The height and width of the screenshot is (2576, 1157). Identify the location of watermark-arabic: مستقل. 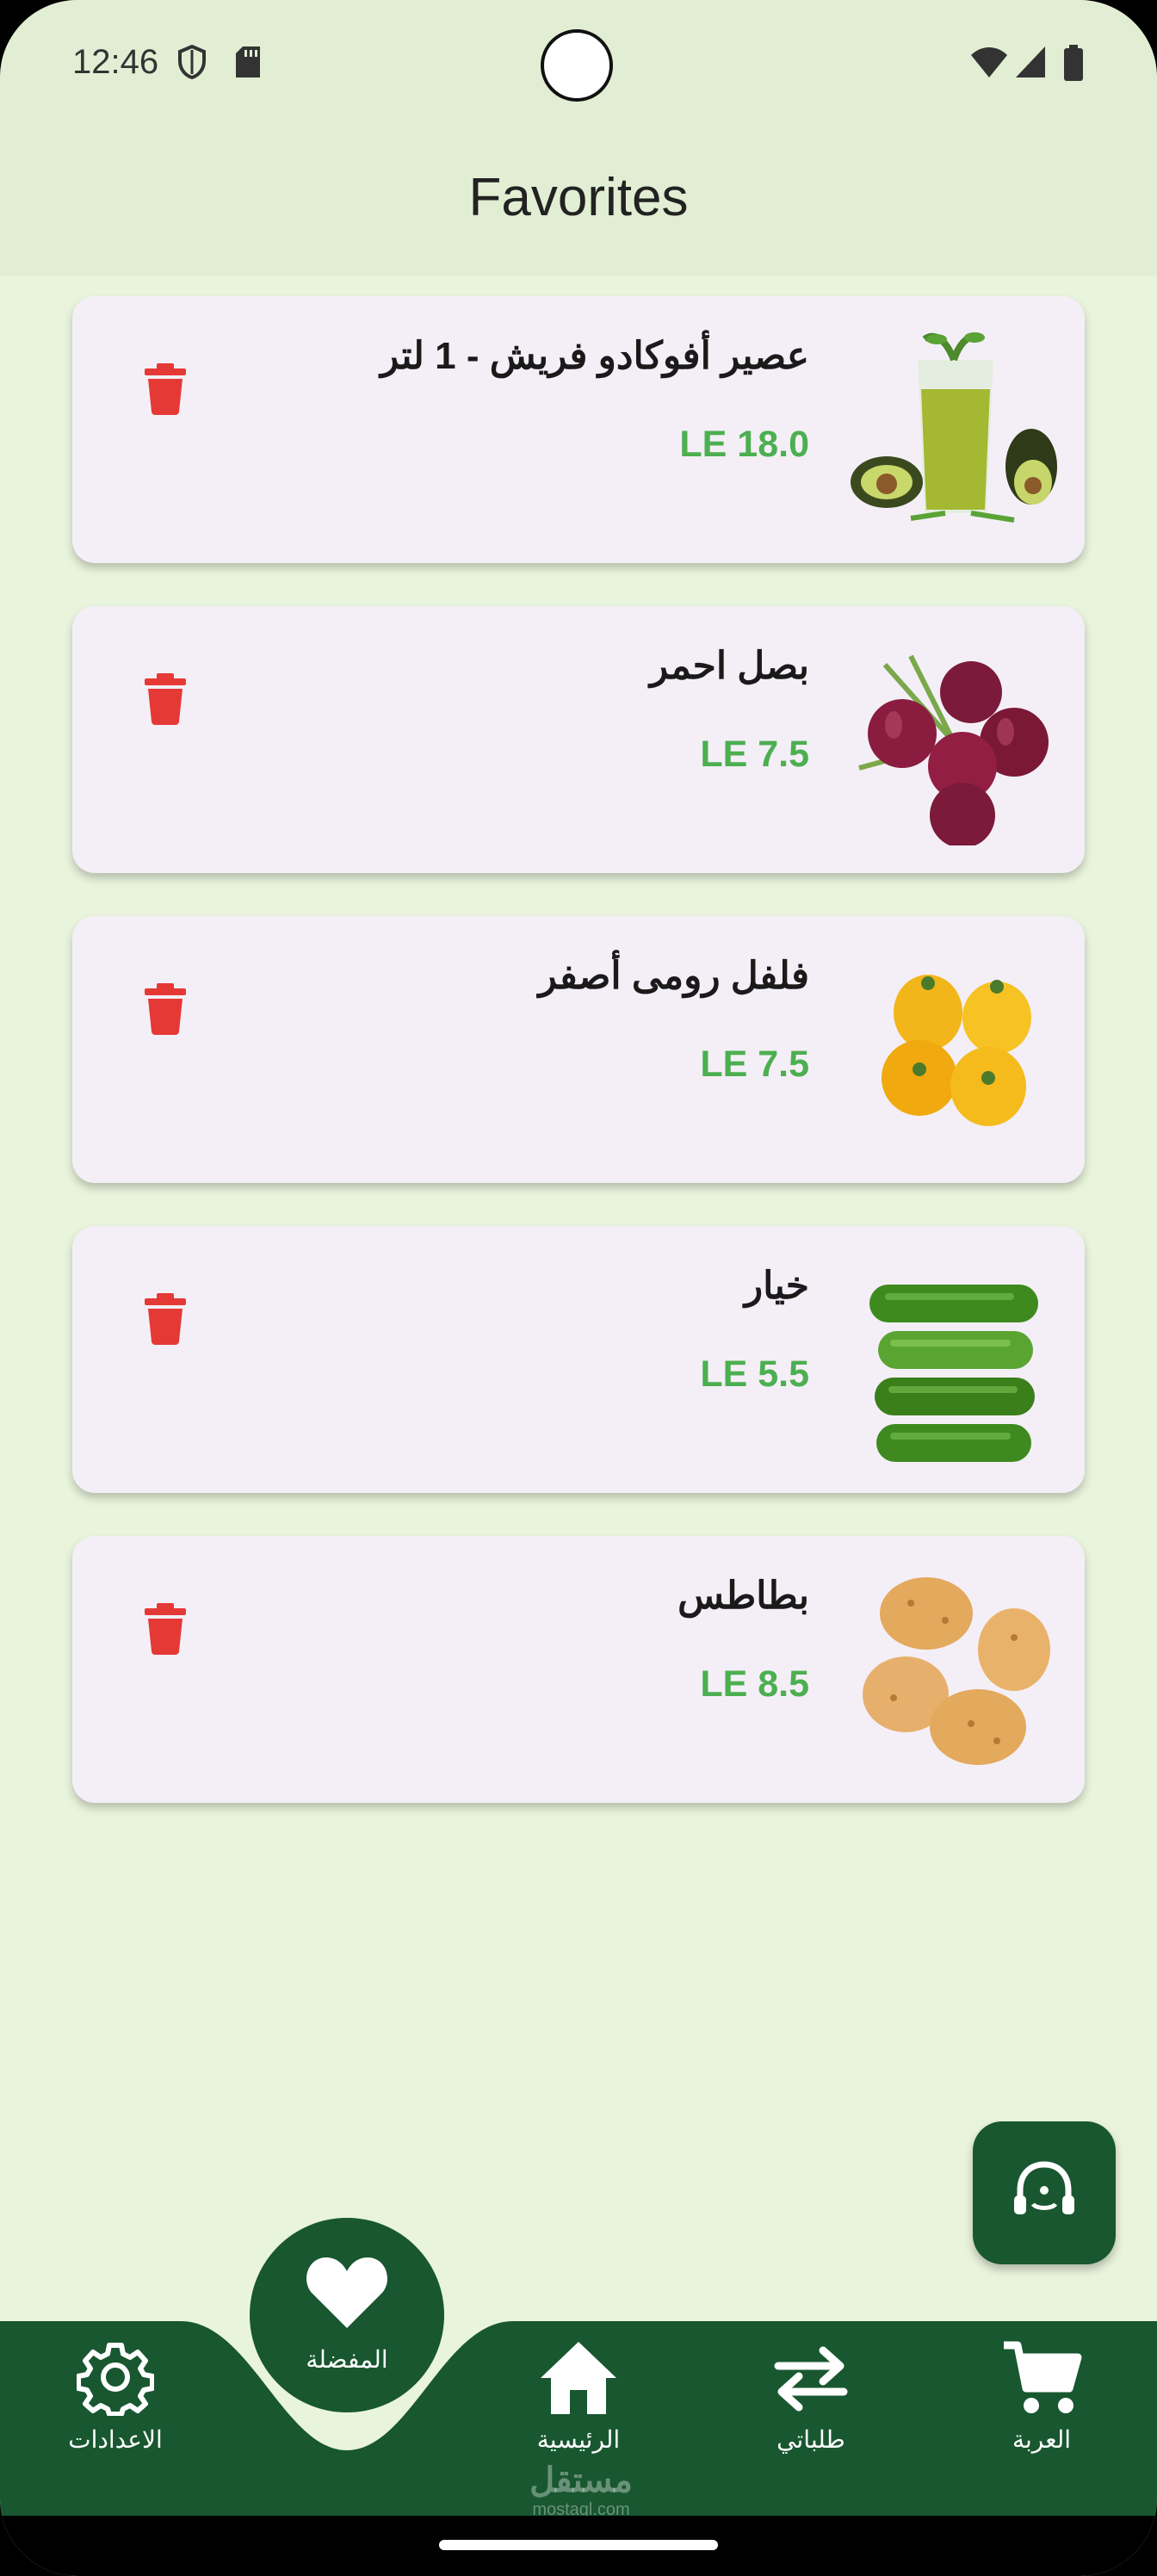
(581, 2480).